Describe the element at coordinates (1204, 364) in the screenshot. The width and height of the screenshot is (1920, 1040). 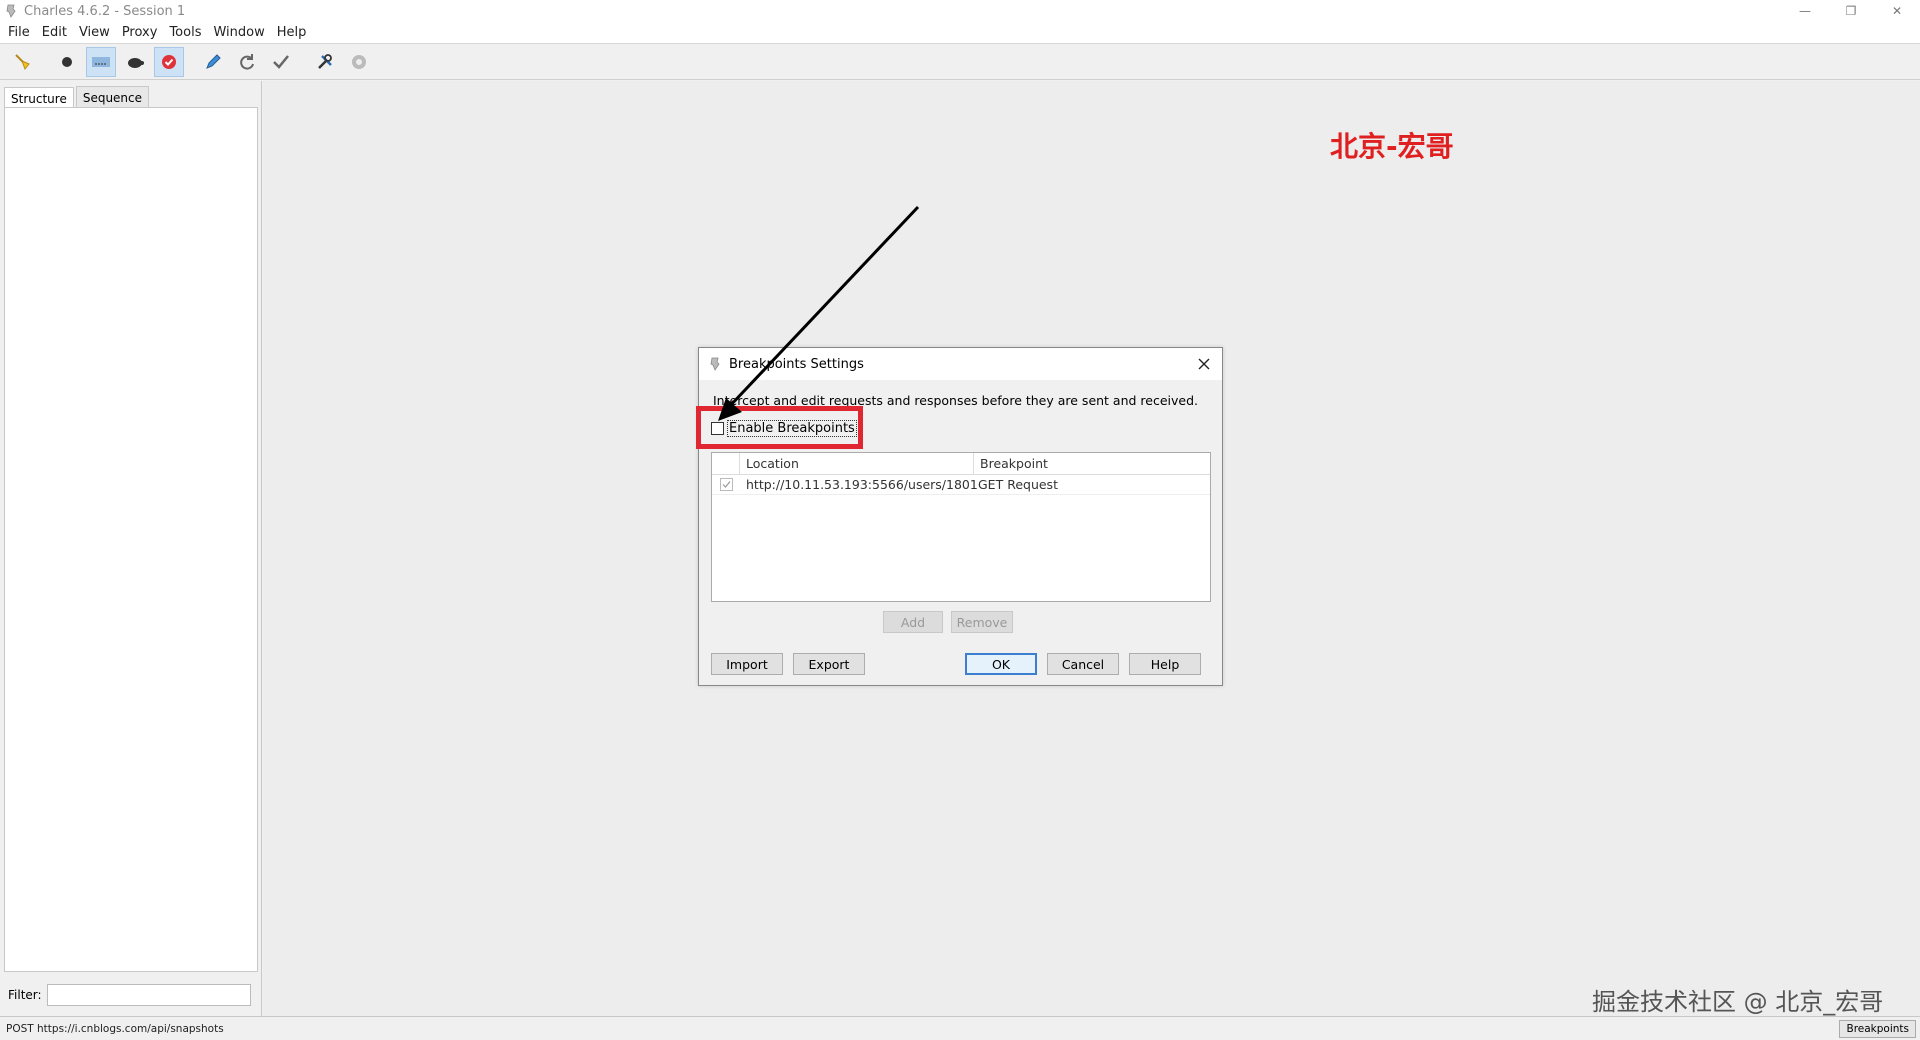
I see `dialog-close-icon` at that location.